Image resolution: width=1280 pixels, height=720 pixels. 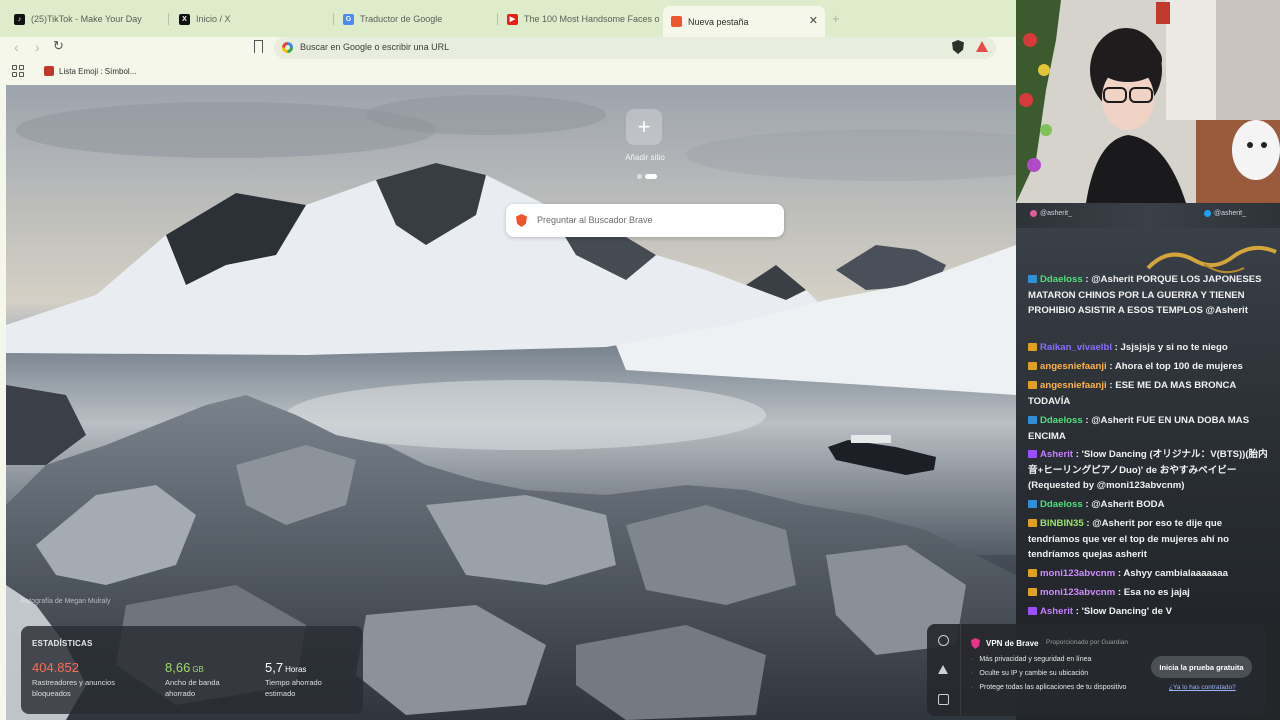 What do you see at coordinates (213, 19) in the screenshot?
I see `tab-label: Inicio / X` at bounding box center [213, 19].